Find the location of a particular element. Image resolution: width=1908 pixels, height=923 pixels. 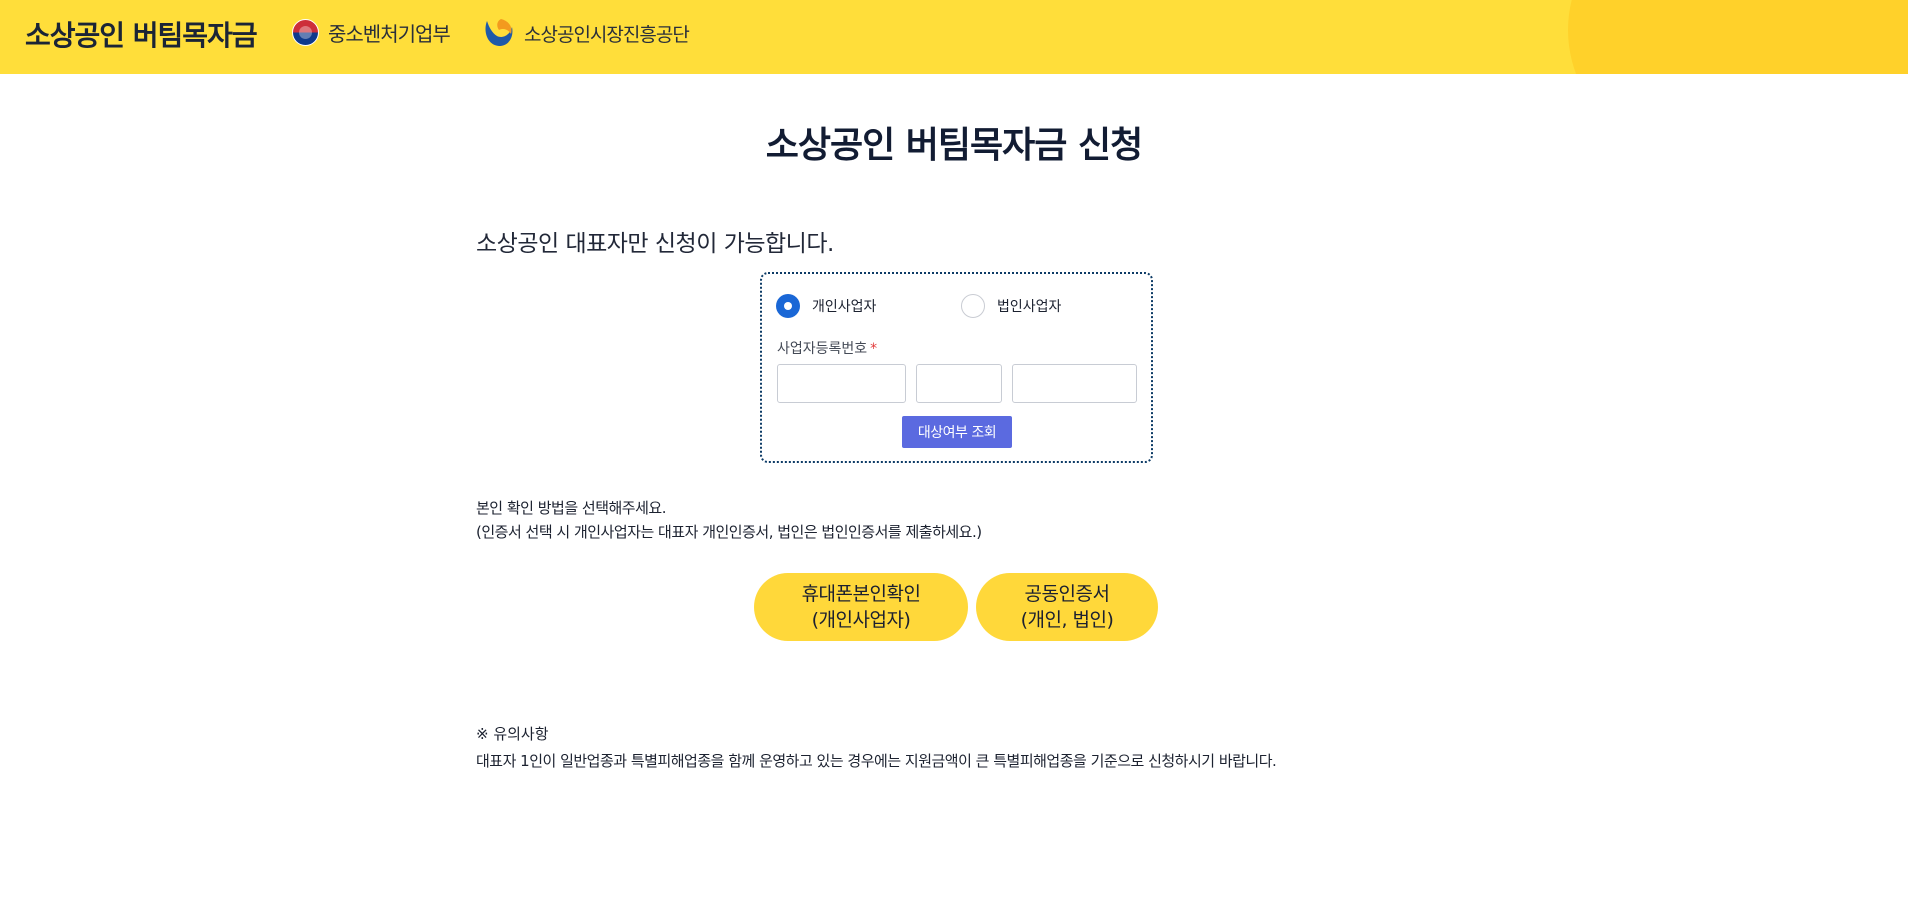

eligibility-subtitle: 소상공인 대표자만 신청이 가능합니다. is located at coordinates (655, 244).